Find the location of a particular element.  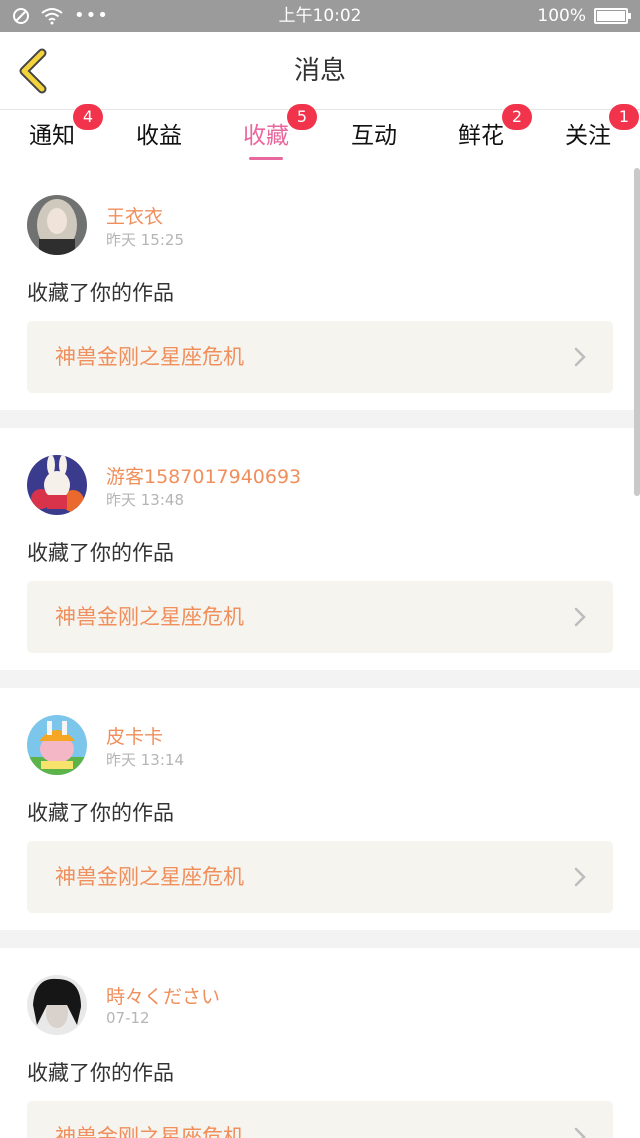

user-name: 王衣衣 is located at coordinates (134, 215).